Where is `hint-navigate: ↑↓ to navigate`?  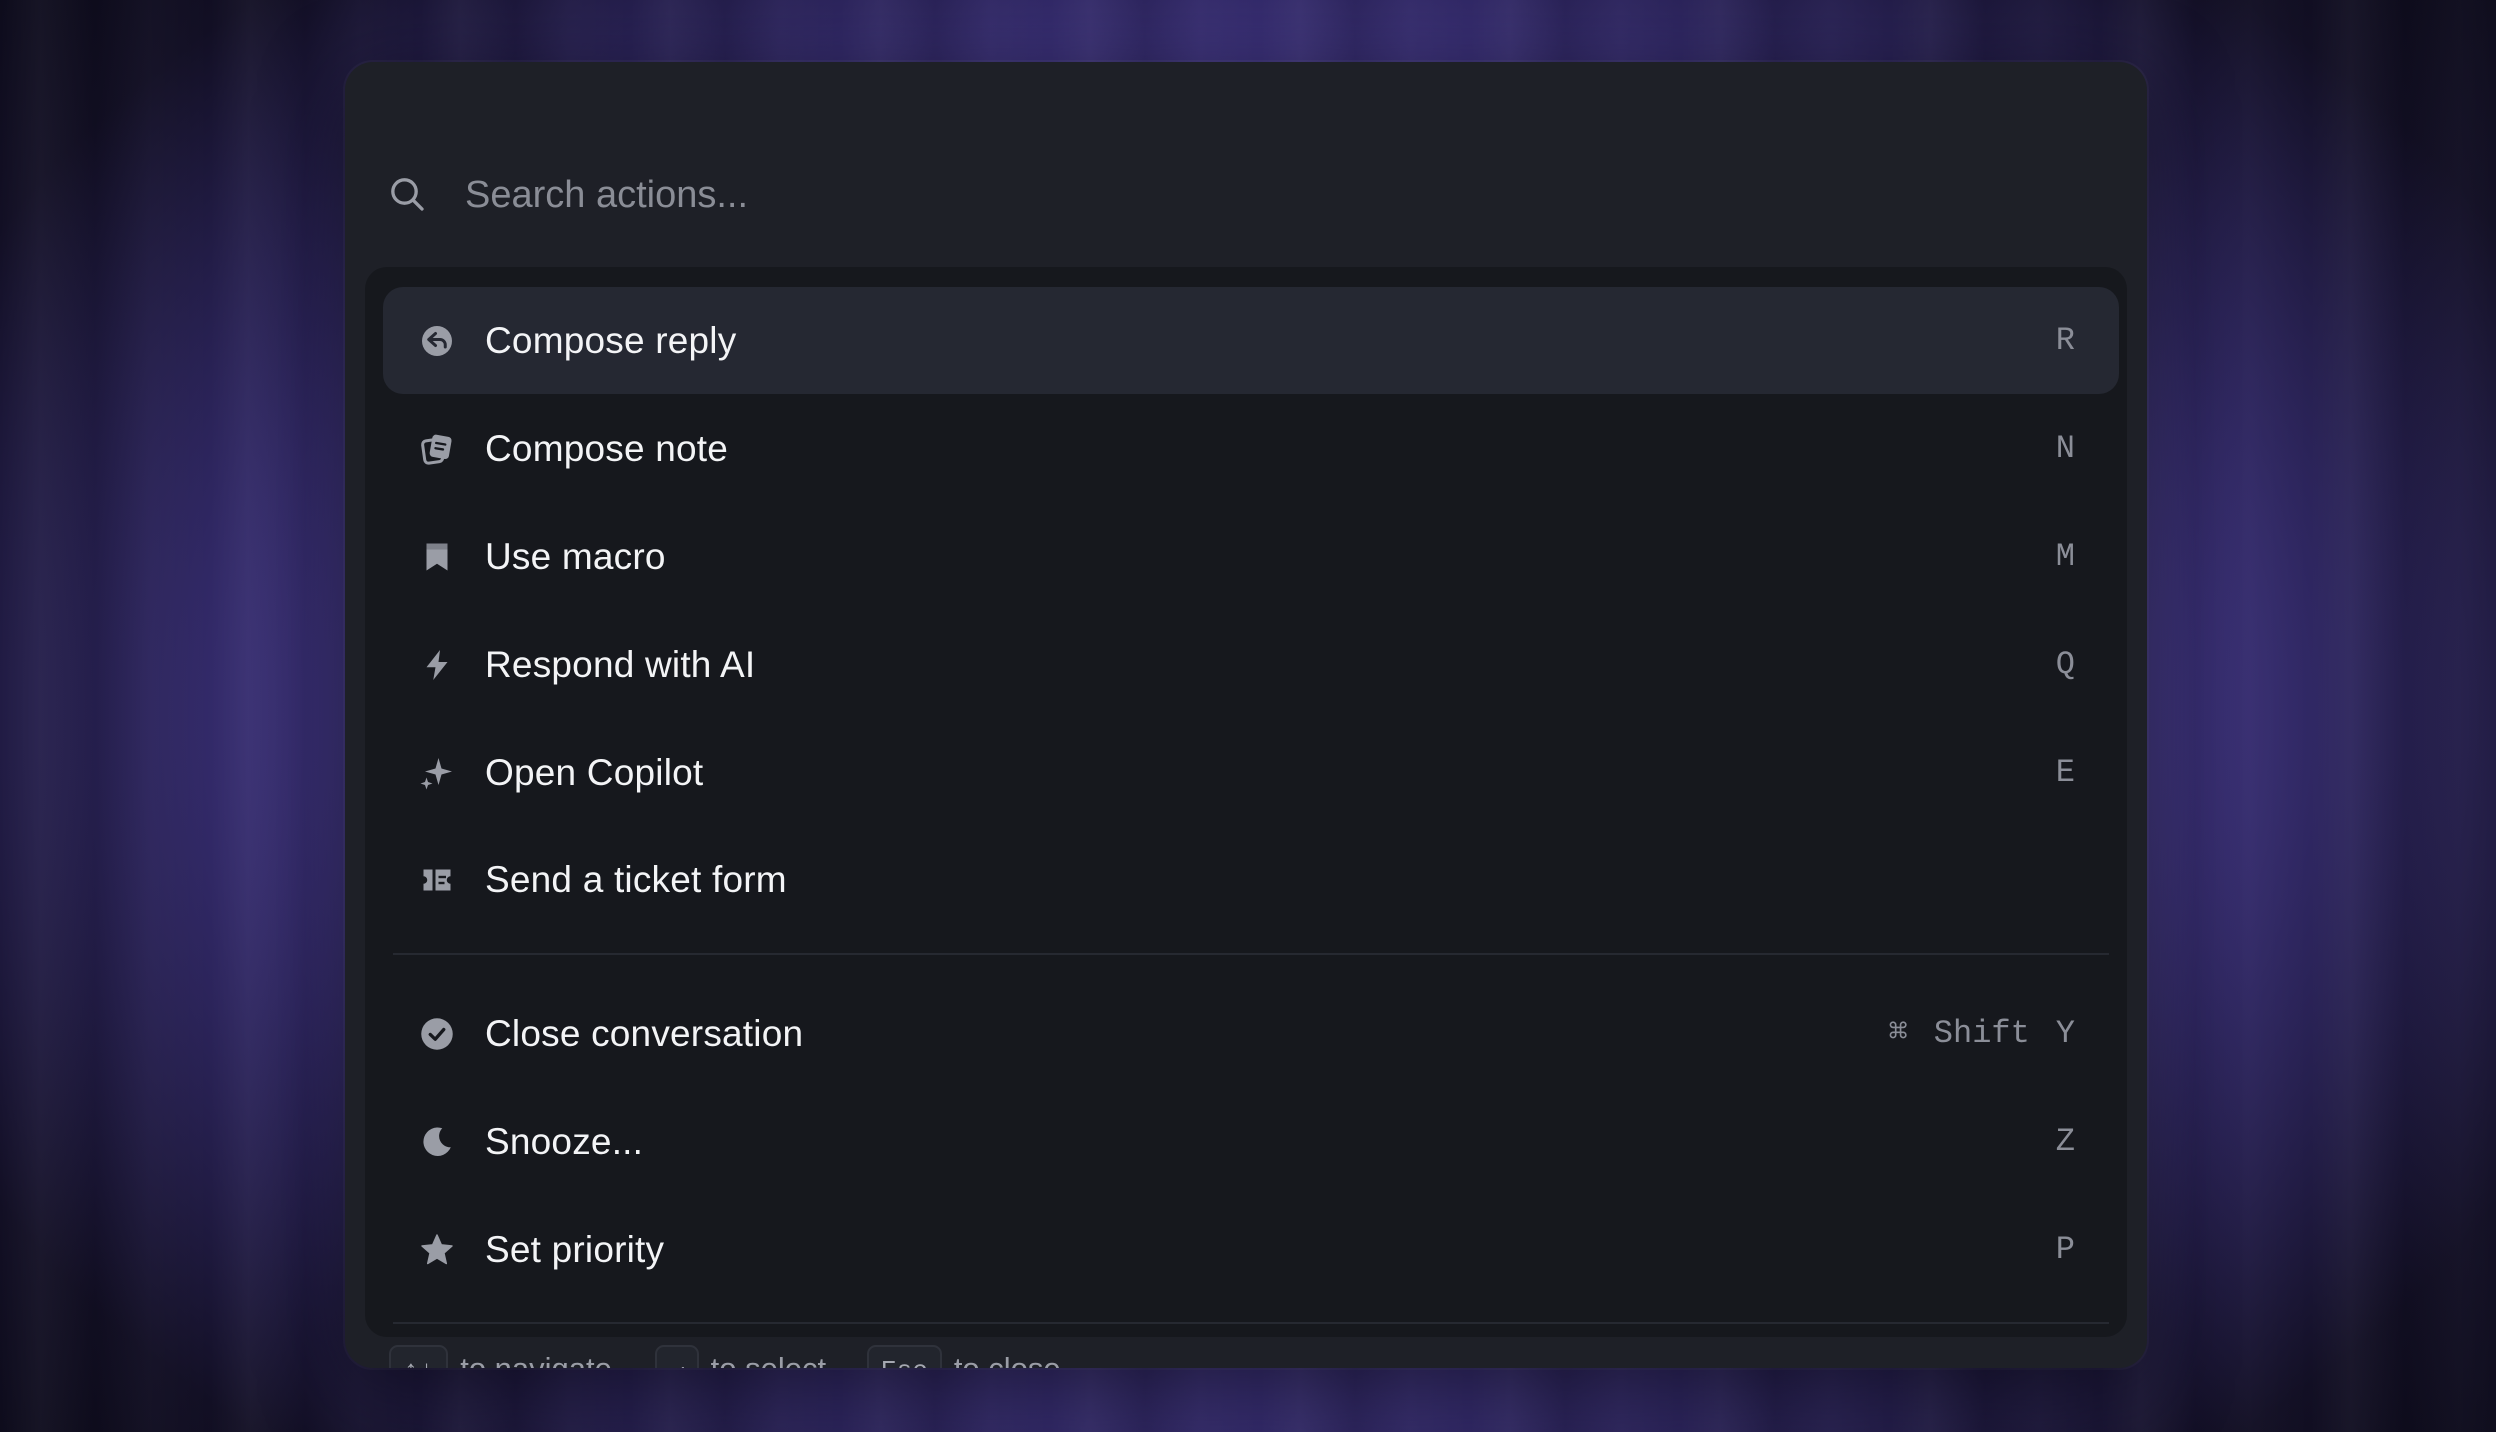 hint-navigate: ↑↓ to navigate is located at coordinates (500, 1355).